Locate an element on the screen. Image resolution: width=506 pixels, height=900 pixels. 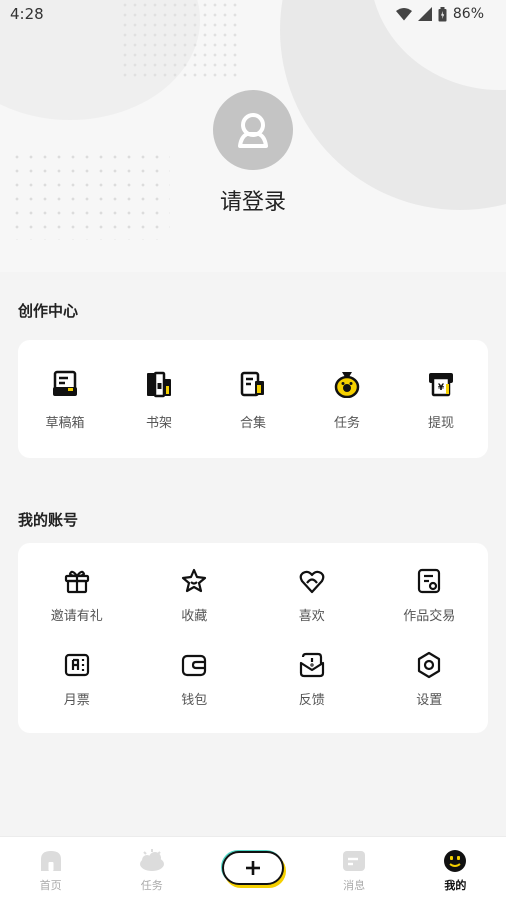
wallet-icon is located at coordinates (194, 665).